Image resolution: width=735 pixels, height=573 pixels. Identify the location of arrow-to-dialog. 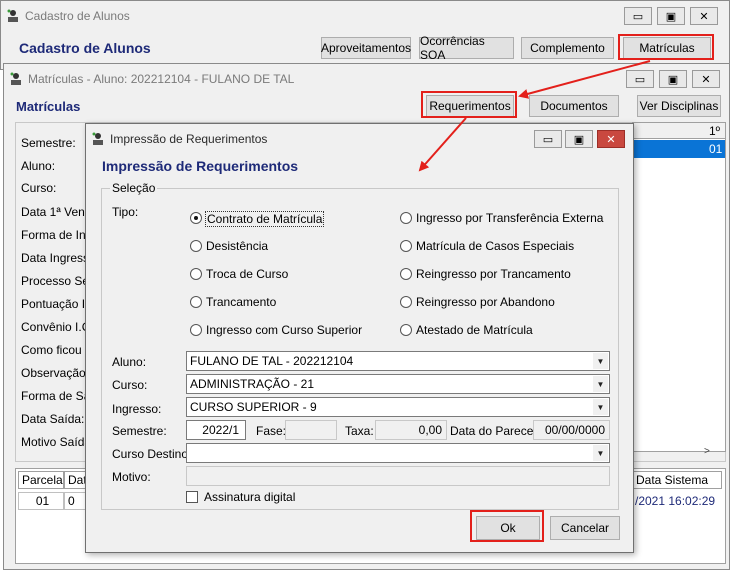
(442, 144).